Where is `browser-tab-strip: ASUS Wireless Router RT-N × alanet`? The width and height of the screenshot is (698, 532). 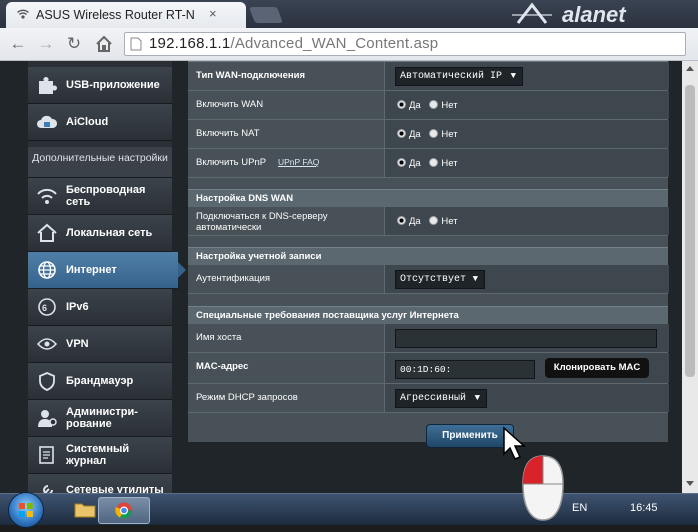
browser-tab-strip: ASUS Wireless Router RT-N × alanet is located at coordinates (349, 14).